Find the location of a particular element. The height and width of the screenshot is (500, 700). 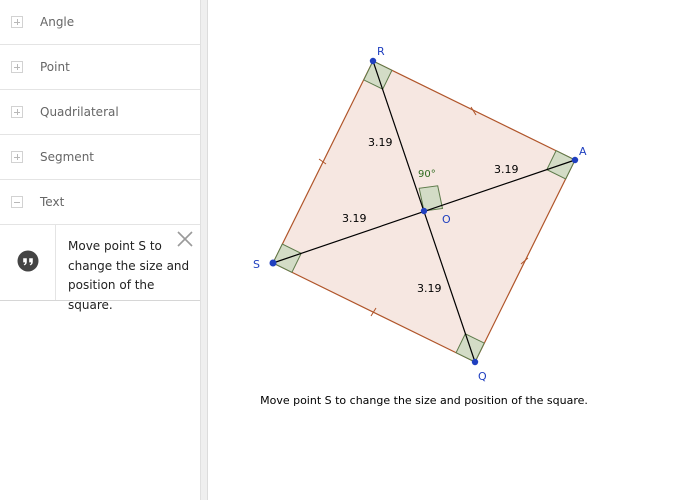

category-label: Point is located at coordinates (55, 67).